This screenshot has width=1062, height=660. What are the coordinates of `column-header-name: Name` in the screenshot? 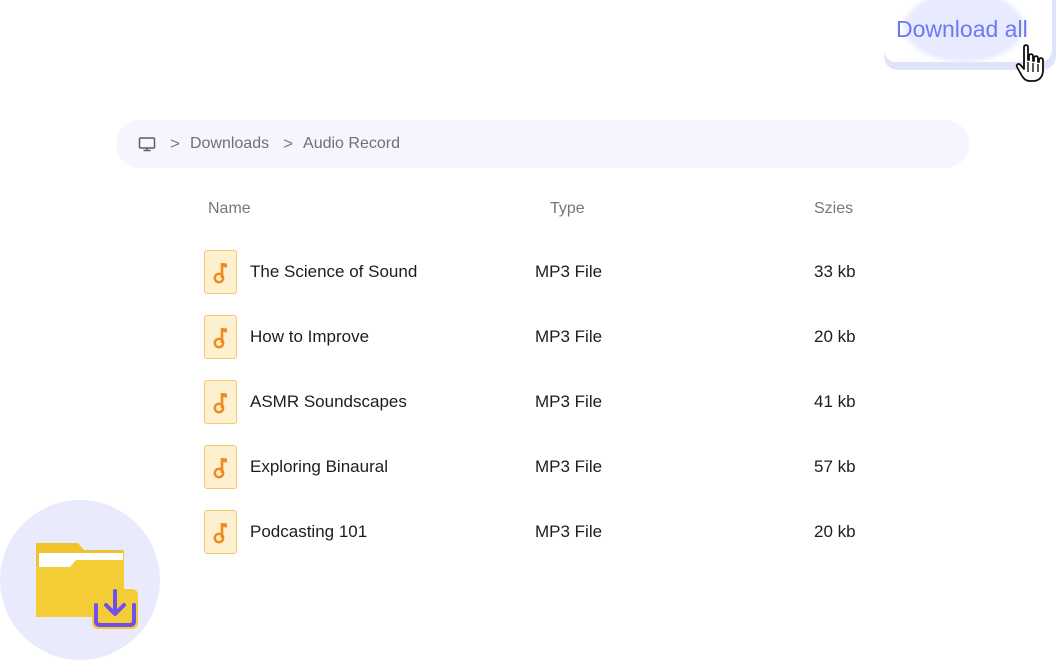 It's located at (229, 209).